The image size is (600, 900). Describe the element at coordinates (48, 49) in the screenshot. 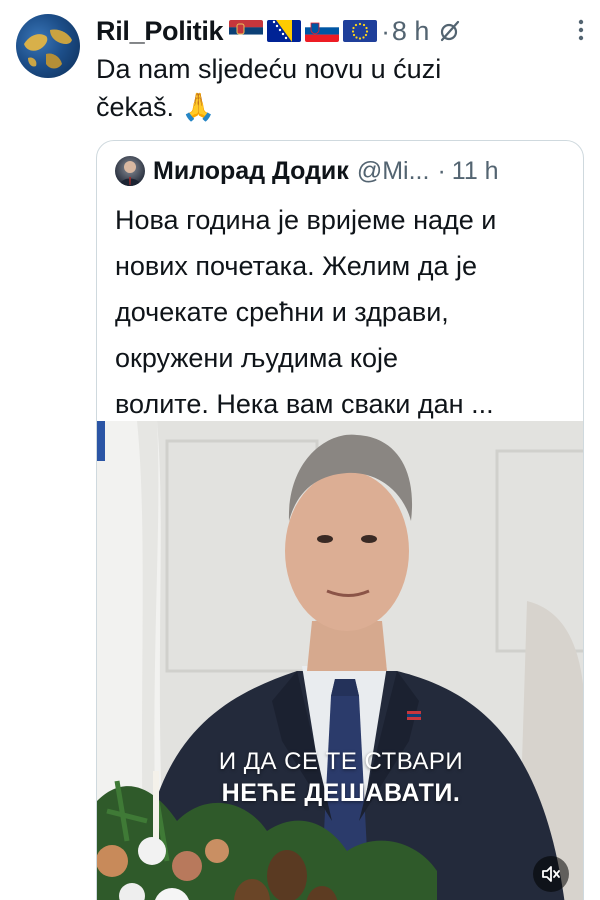

I see `globe-map-icon` at that location.